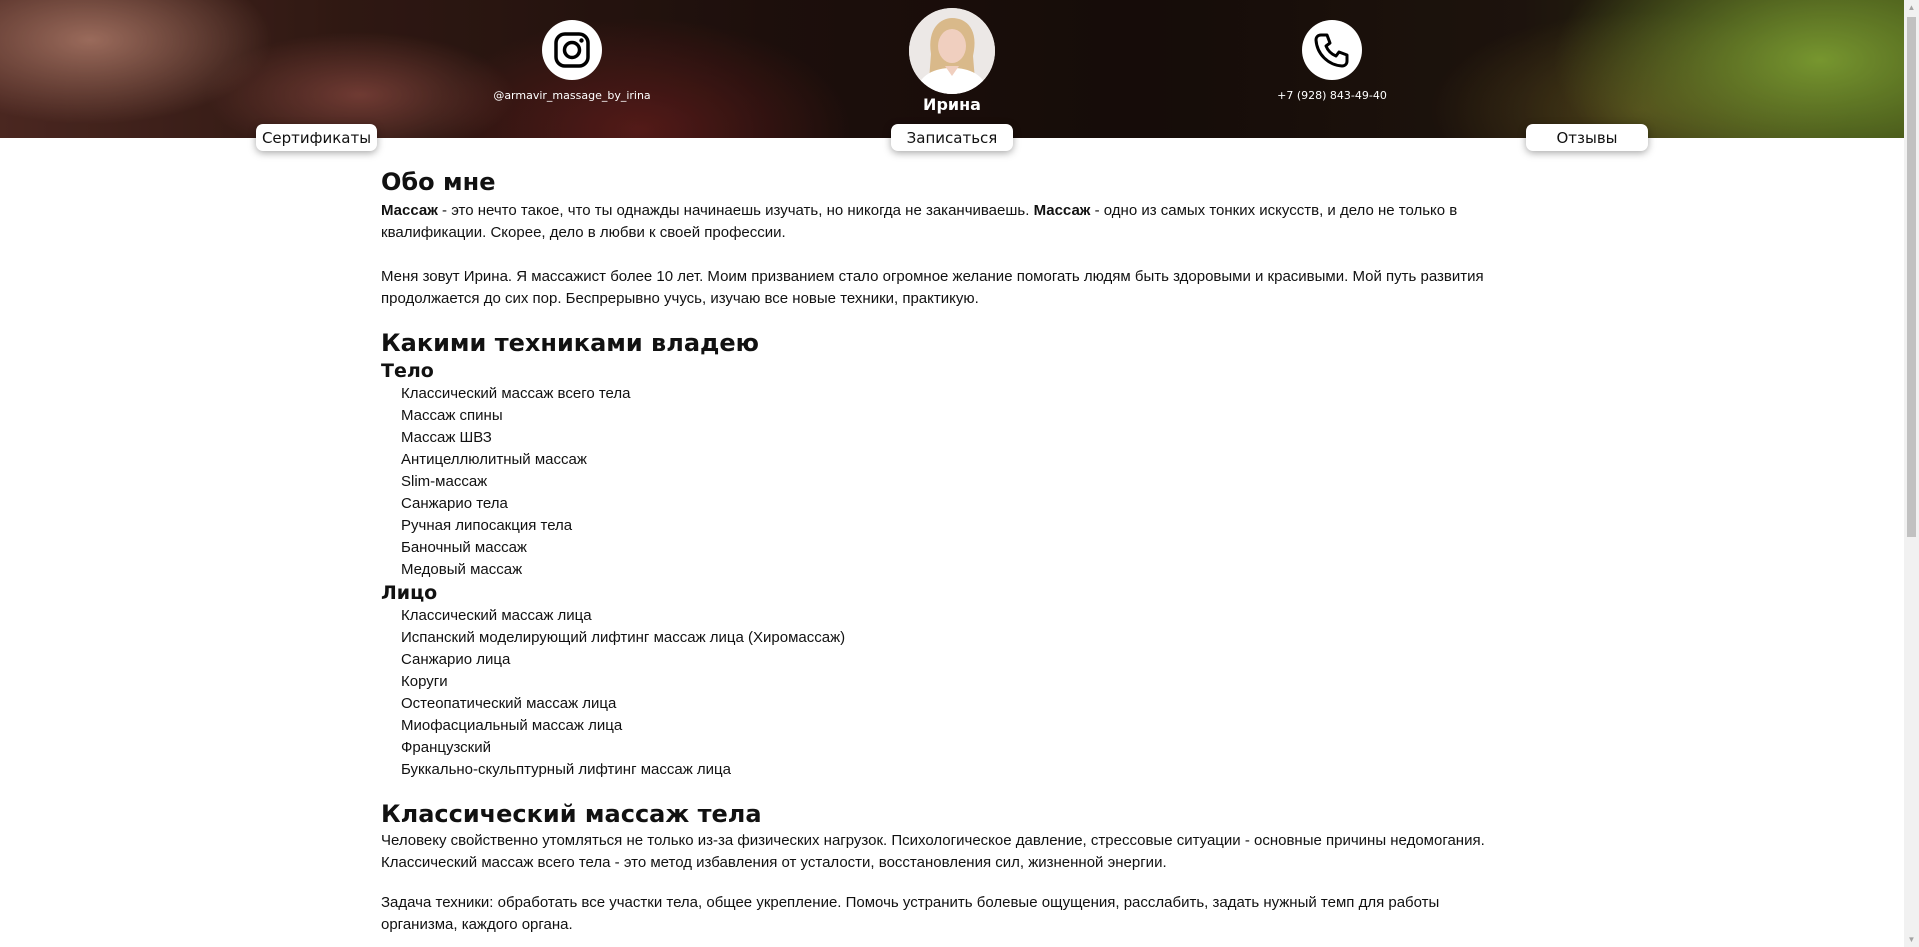 The height and width of the screenshot is (947, 1919). Describe the element at coordinates (1911, 277) in the screenshot. I see `scrollbar-thumb` at that location.